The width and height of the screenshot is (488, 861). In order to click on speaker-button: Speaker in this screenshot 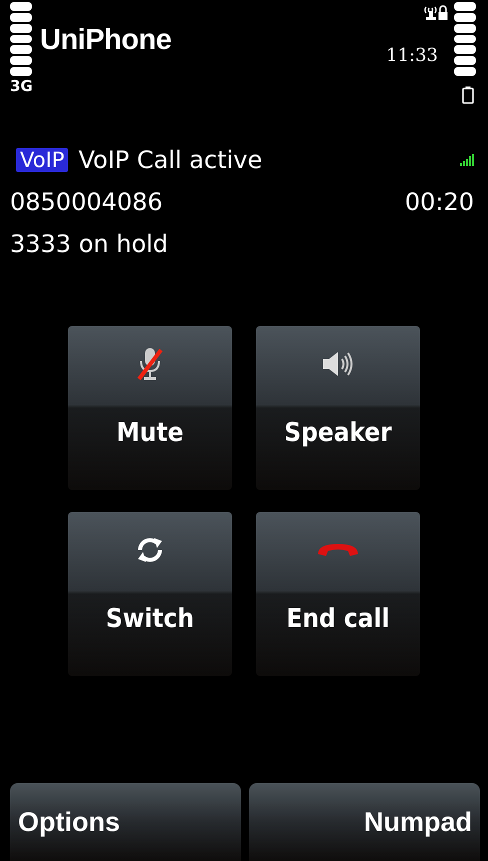, I will do `click(338, 408)`.